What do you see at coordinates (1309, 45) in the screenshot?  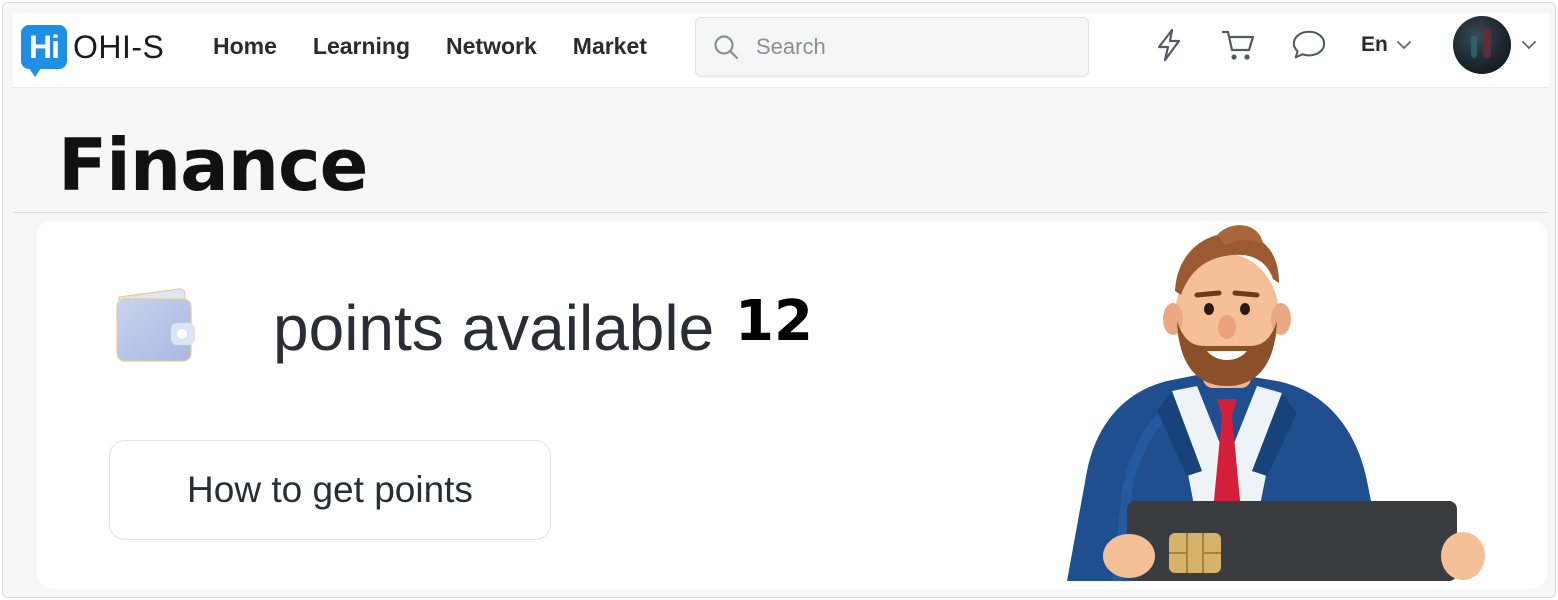 I see `chat-icon` at bounding box center [1309, 45].